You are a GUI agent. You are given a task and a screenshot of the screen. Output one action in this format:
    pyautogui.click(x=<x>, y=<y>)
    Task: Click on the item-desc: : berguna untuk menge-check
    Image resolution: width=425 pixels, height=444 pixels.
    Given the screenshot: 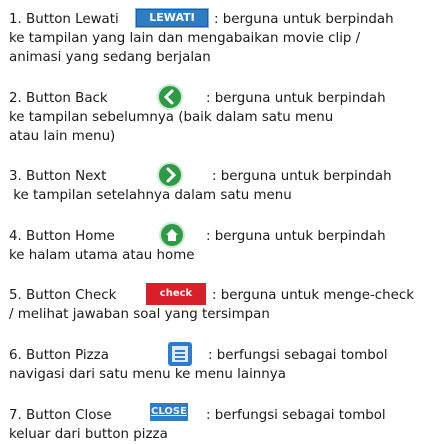 What is the action you would take?
    pyautogui.click(x=313, y=295)
    